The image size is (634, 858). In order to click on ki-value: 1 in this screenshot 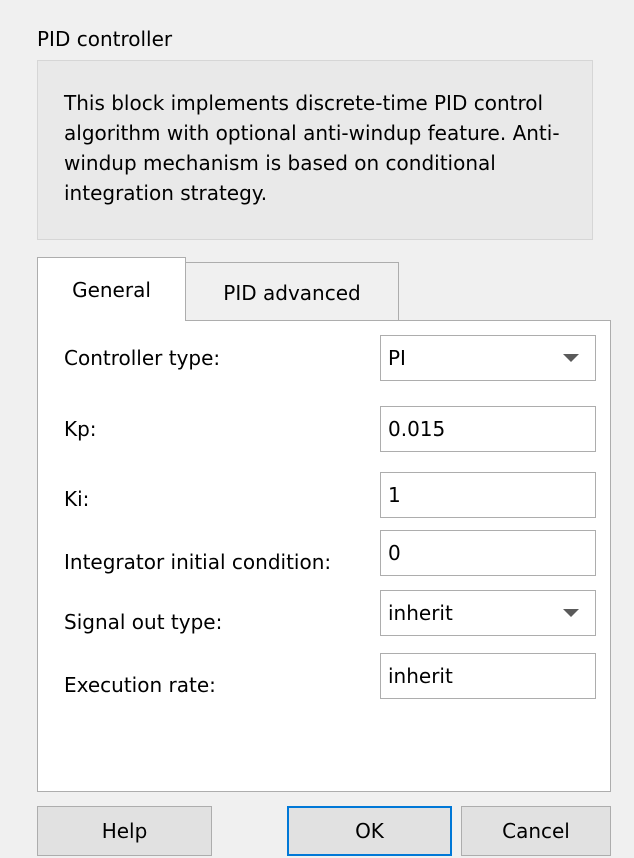, I will do `click(394, 495)`.